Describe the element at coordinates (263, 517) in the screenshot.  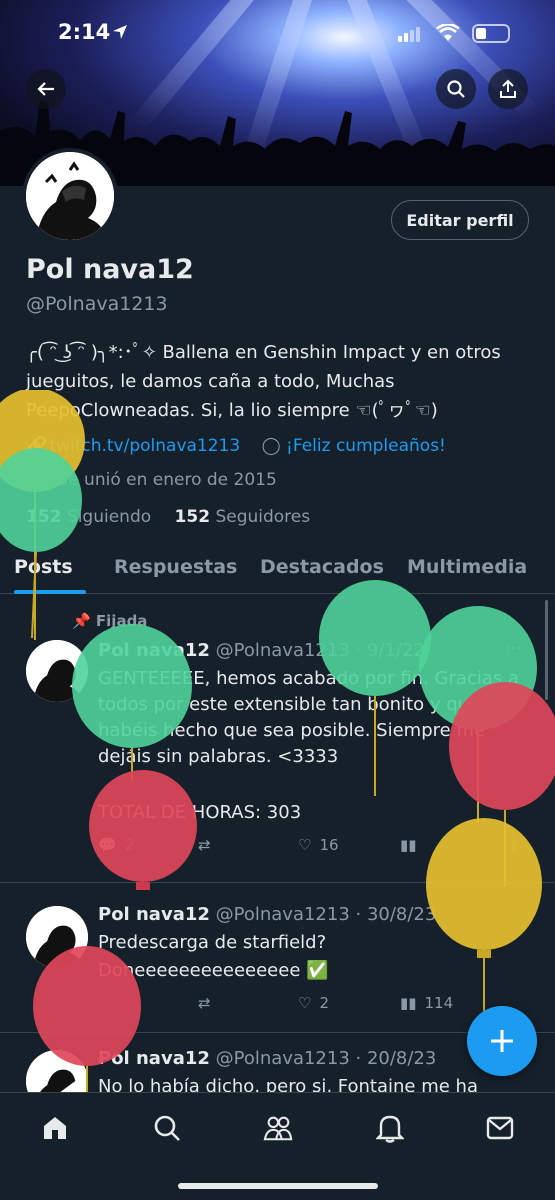
I see `followers-label: Seguidores` at that location.